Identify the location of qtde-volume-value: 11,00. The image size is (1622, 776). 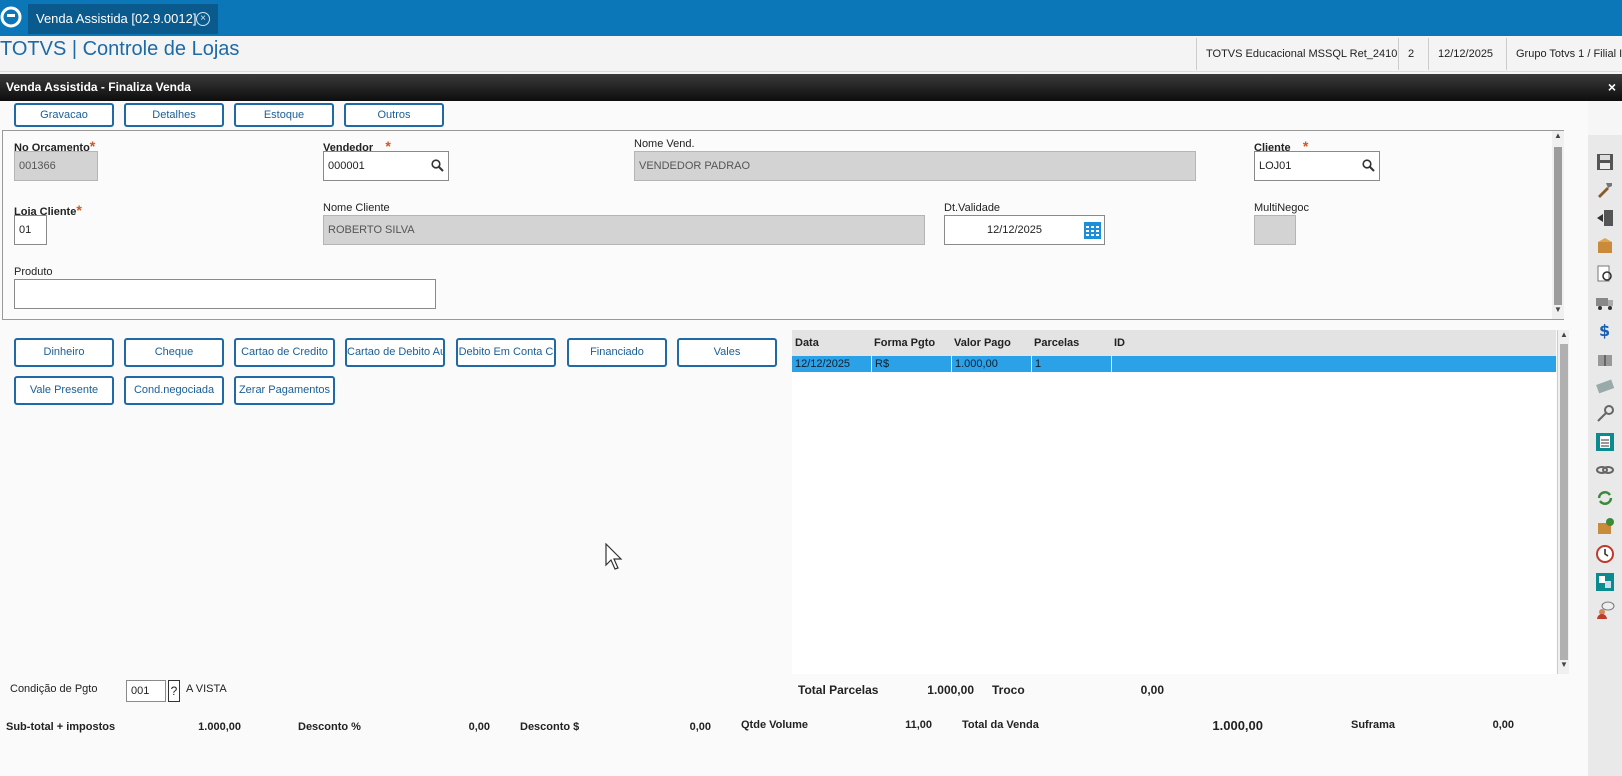
(918, 725).